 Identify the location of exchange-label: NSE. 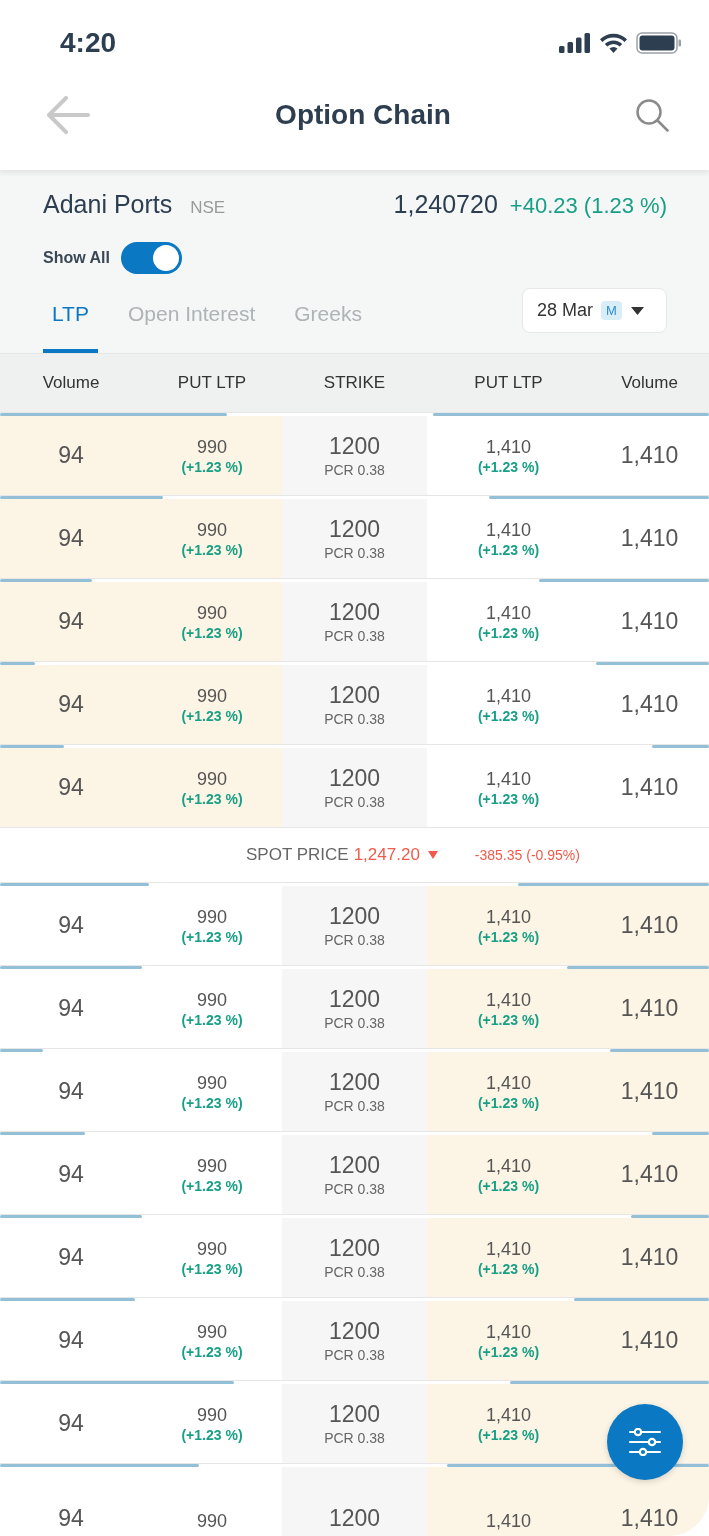
(208, 208).